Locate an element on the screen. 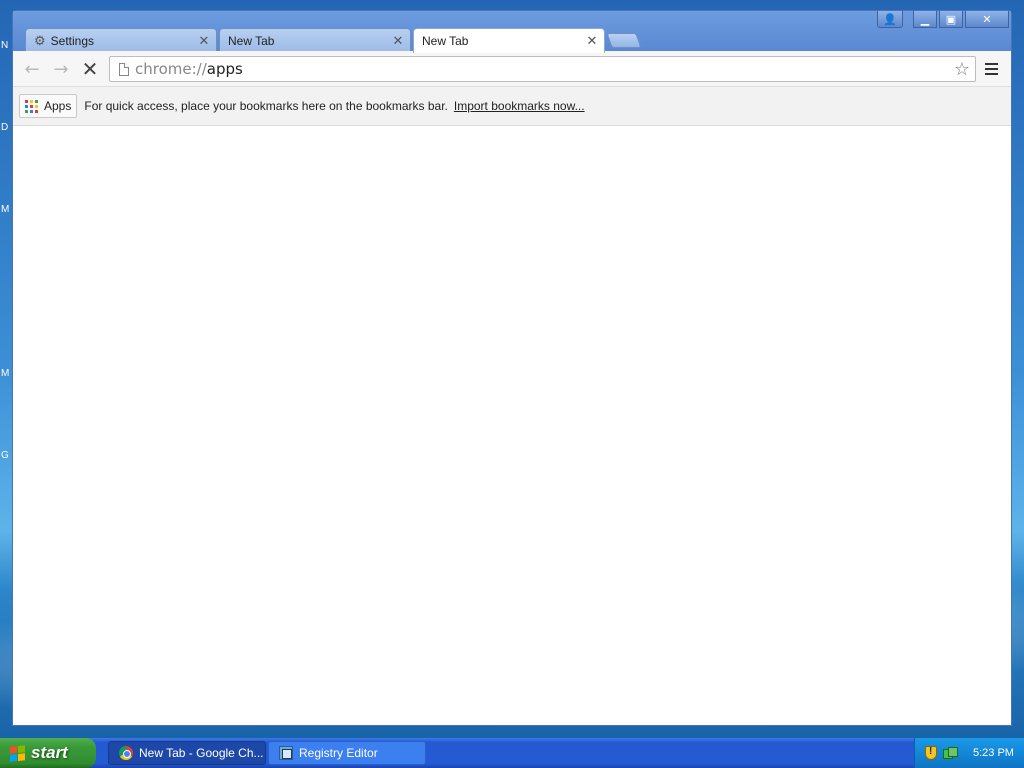  gear-icon: ⚙ is located at coordinates (40, 40).